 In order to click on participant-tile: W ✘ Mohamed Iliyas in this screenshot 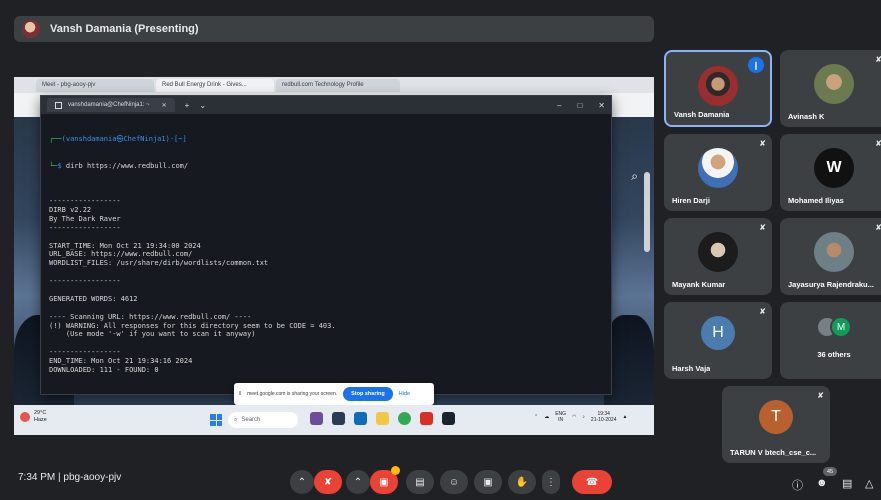, I will do `click(830, 172)`.